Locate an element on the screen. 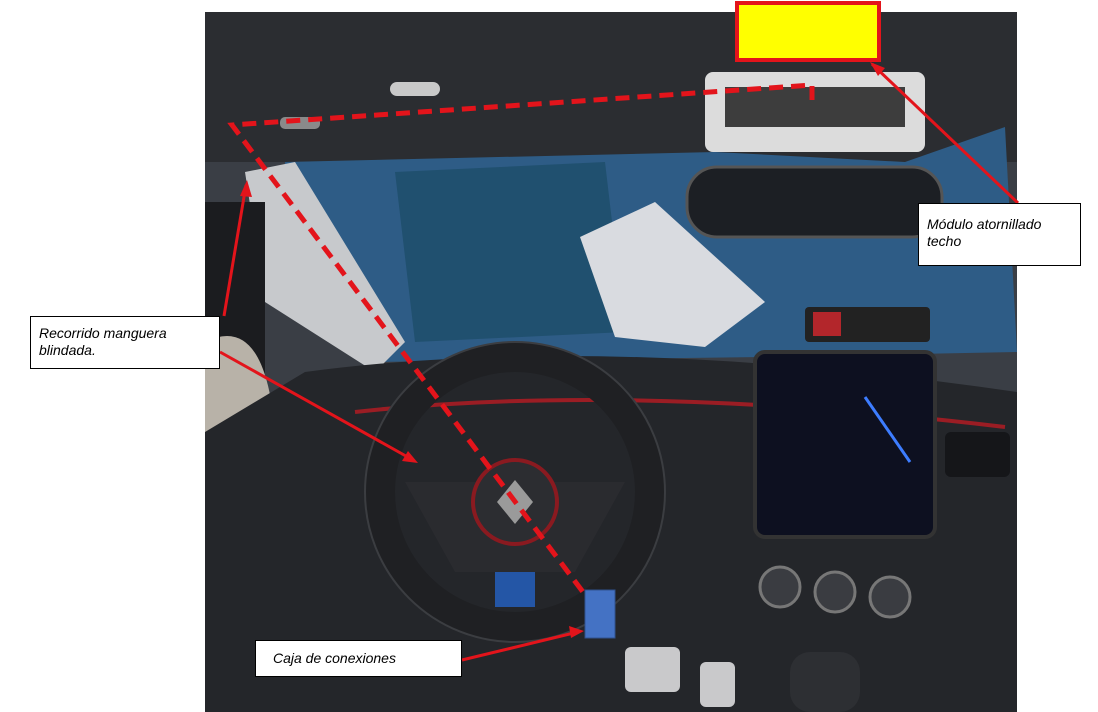 The height and width of the screenshot is (712, 1098). junction-box-arrow-line is located at coordinates (520, 646).